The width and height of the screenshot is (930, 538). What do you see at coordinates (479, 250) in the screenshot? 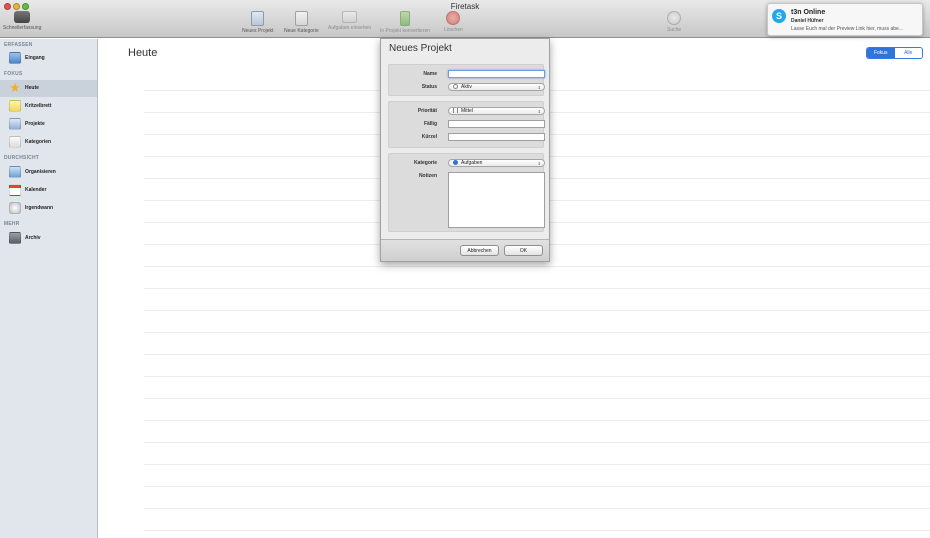
I see `cancel-button: Abbrechen` at bounding box center [479, 250].